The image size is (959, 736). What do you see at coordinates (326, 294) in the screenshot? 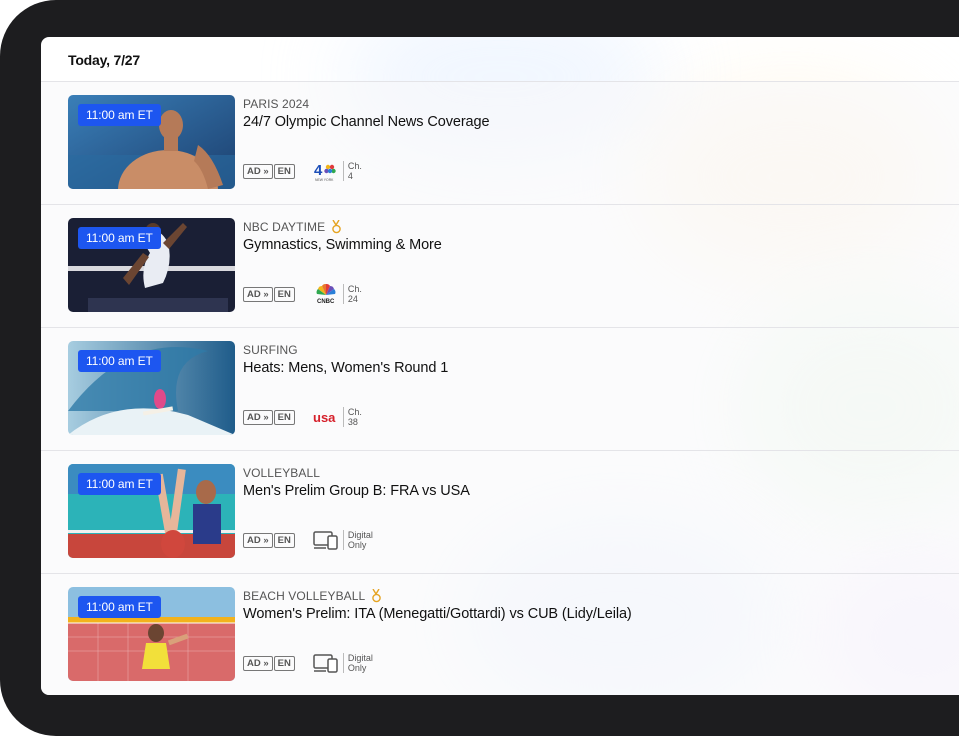
I see `cnbc-logo-icon: CNBC` at bounding box center [326, 294].